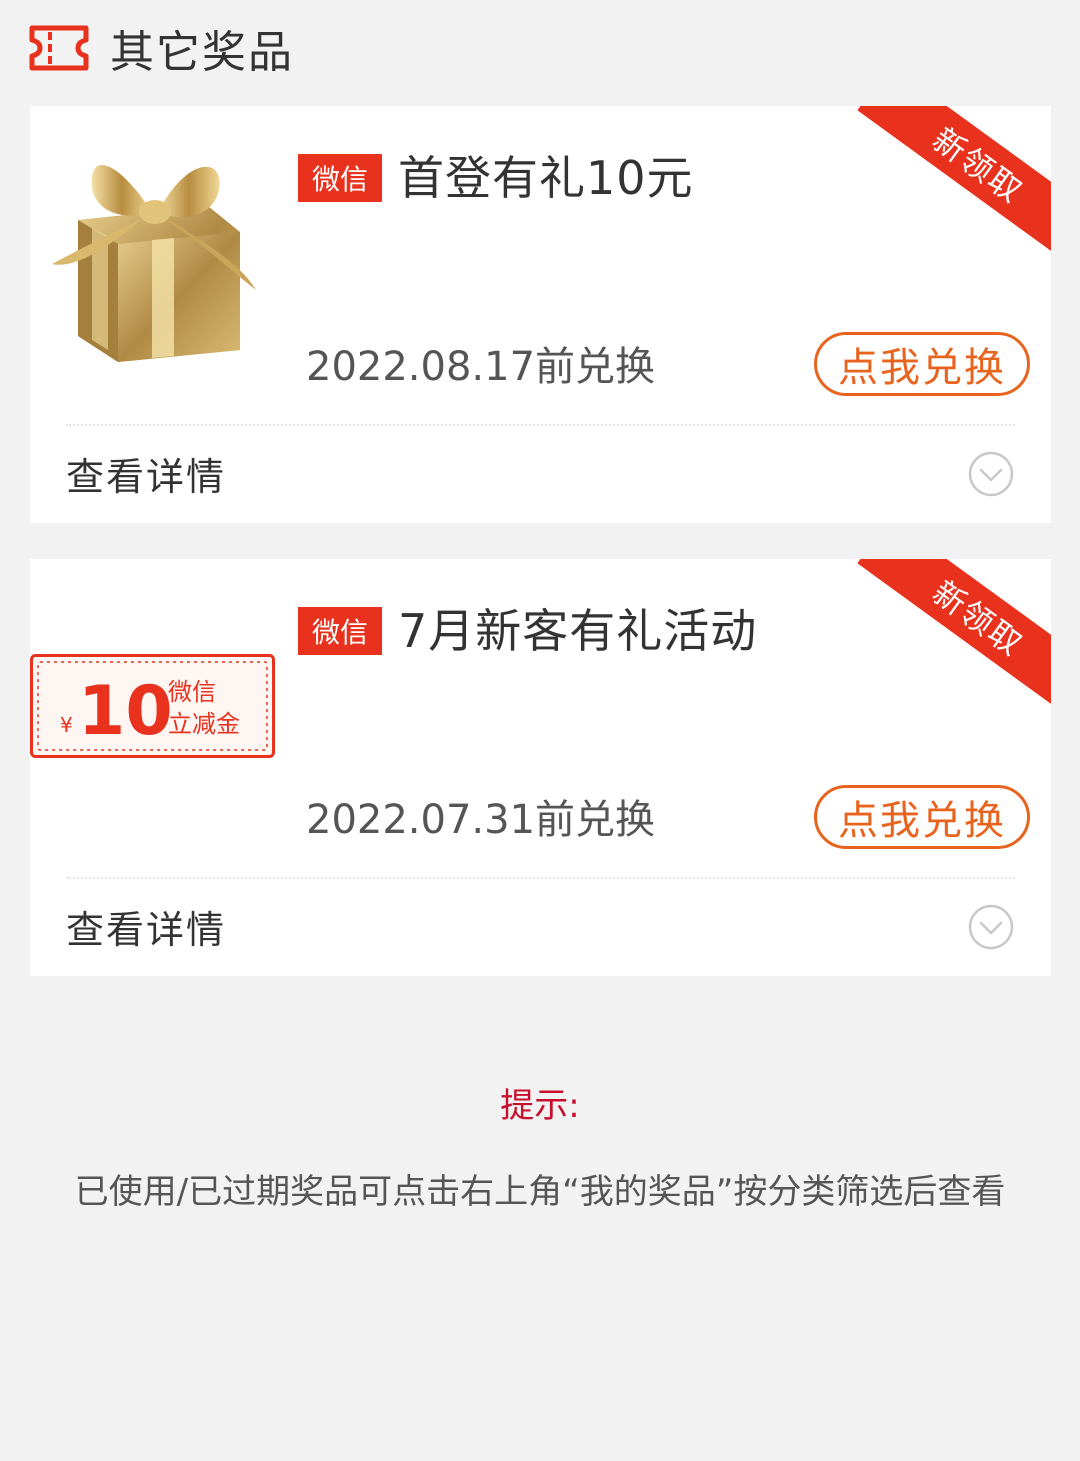  What do you see at coordinates (540, 1192) in the screenshot?
I see `tip-text: 已使用/已过期奖品可点击右上角“我的奖品”按分类筛选后查看` at bounding box center [540, 1192].